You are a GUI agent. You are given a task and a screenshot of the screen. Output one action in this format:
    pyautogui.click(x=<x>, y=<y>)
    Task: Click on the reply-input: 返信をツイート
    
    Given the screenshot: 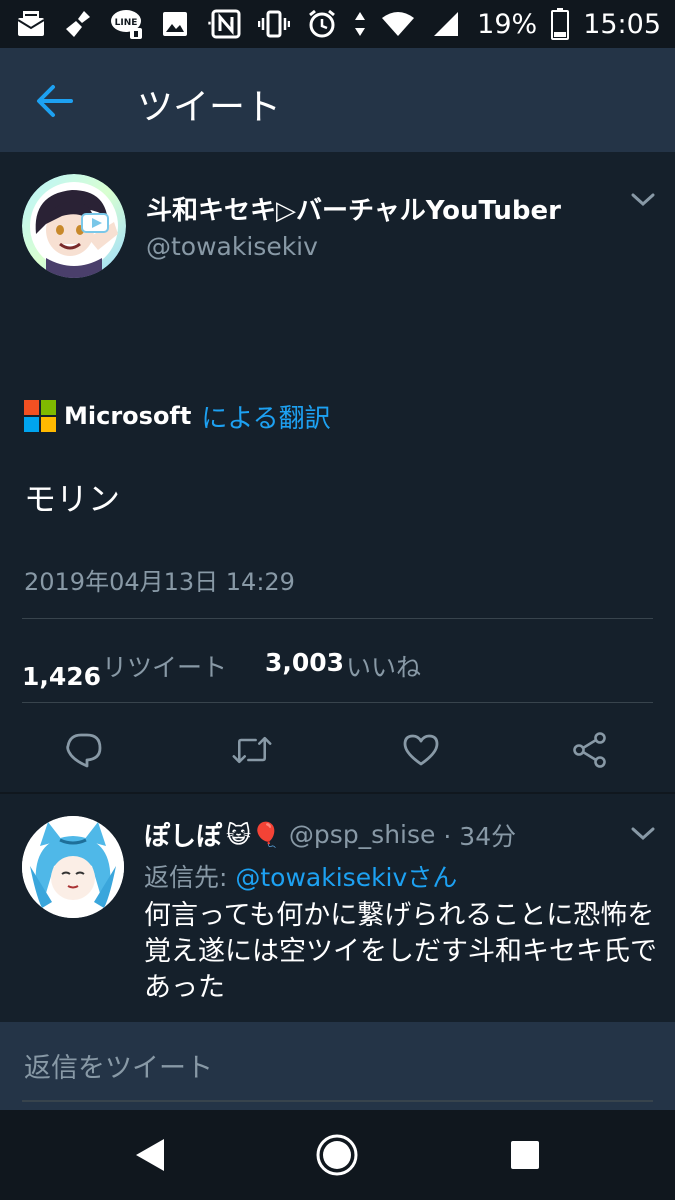 What is the action you would take?
    pyautogui.click(x=118, y=1065)
    